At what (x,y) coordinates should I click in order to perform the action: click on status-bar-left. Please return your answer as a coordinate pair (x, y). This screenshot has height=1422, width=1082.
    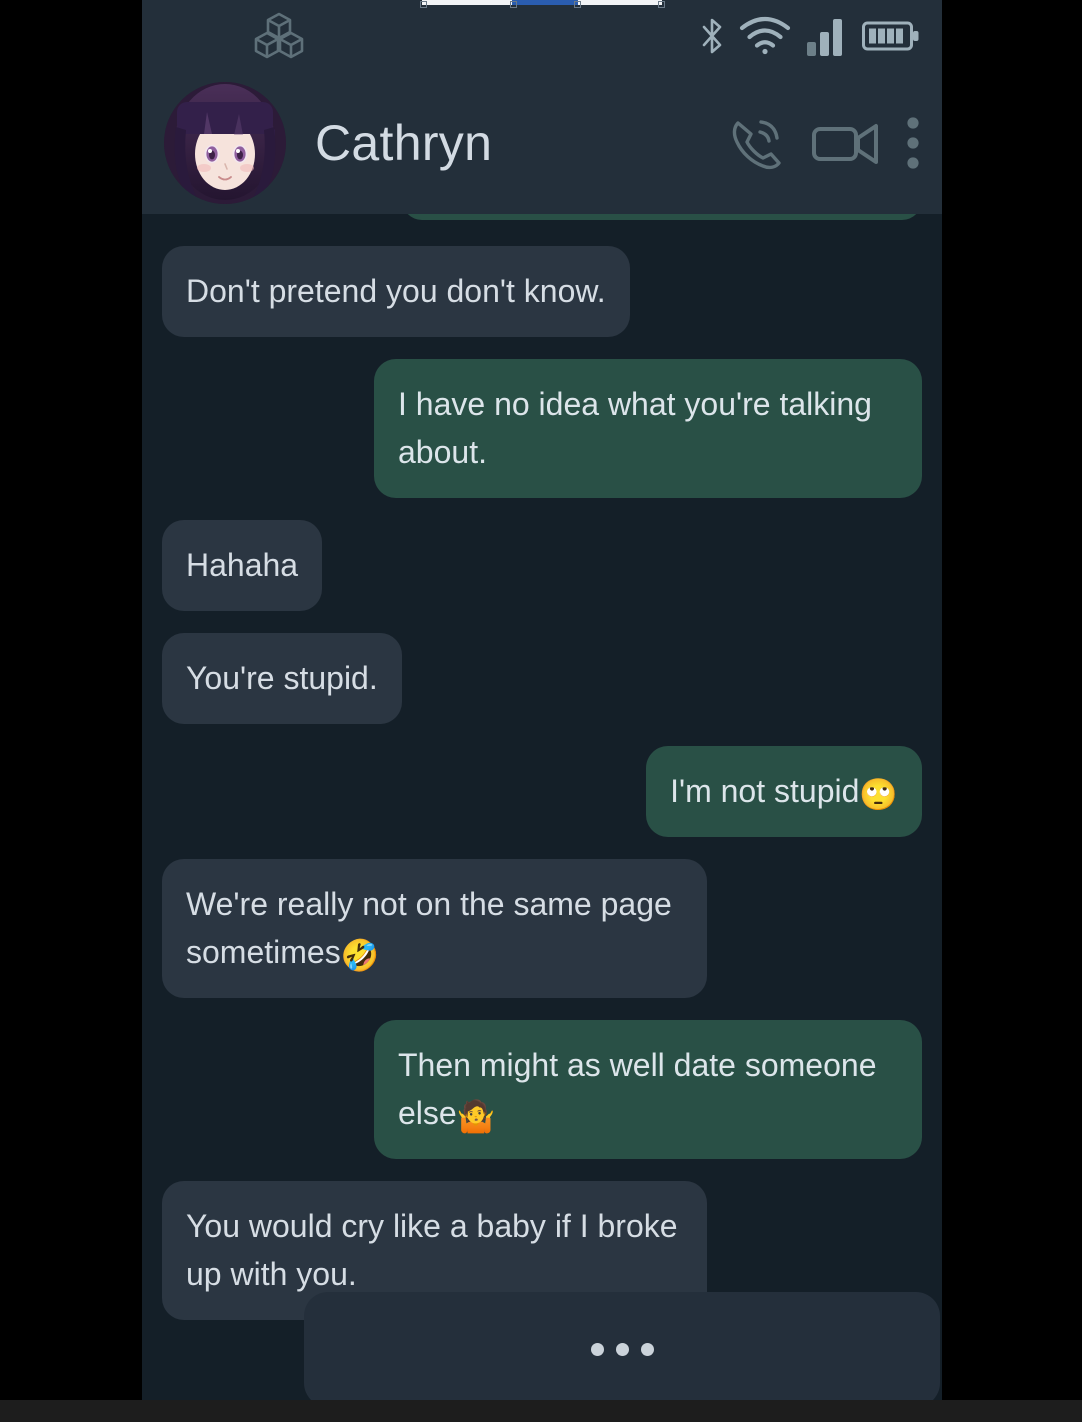
    Looking at the image, I should click on (279, 36).